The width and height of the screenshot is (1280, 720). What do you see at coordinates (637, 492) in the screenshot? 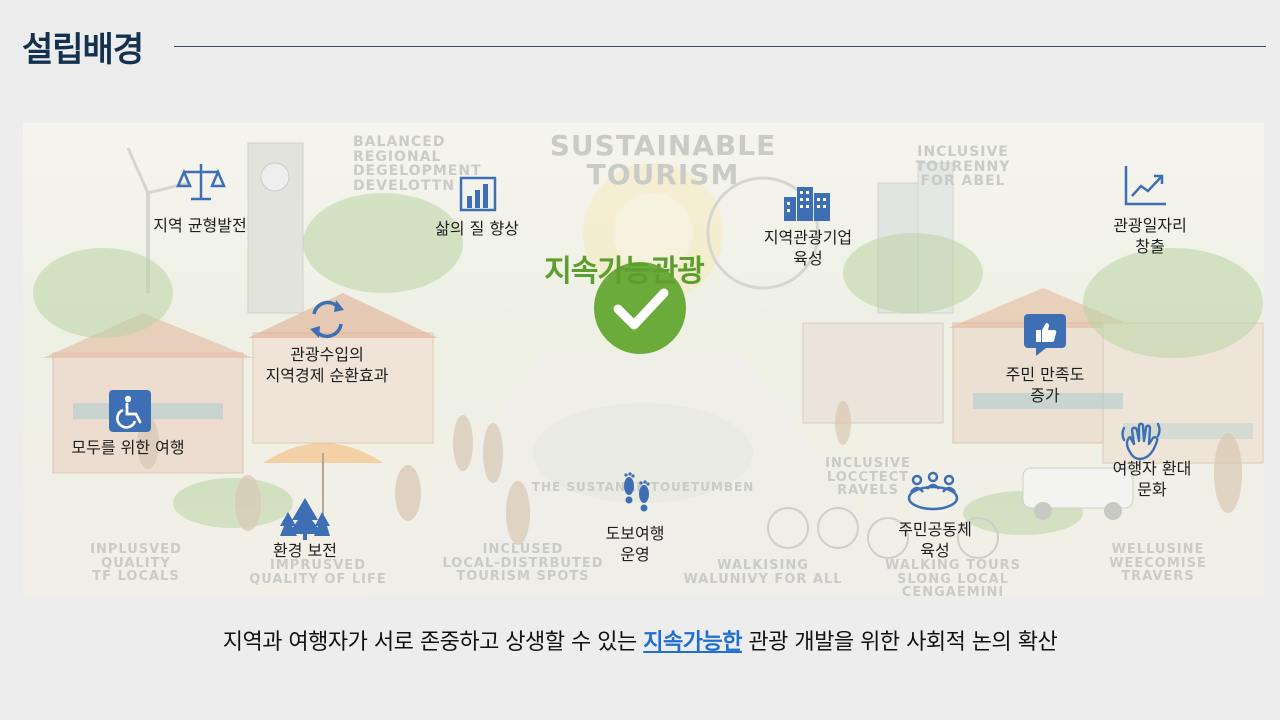
I see `footprints-icon` at bounding box center [637, 492].